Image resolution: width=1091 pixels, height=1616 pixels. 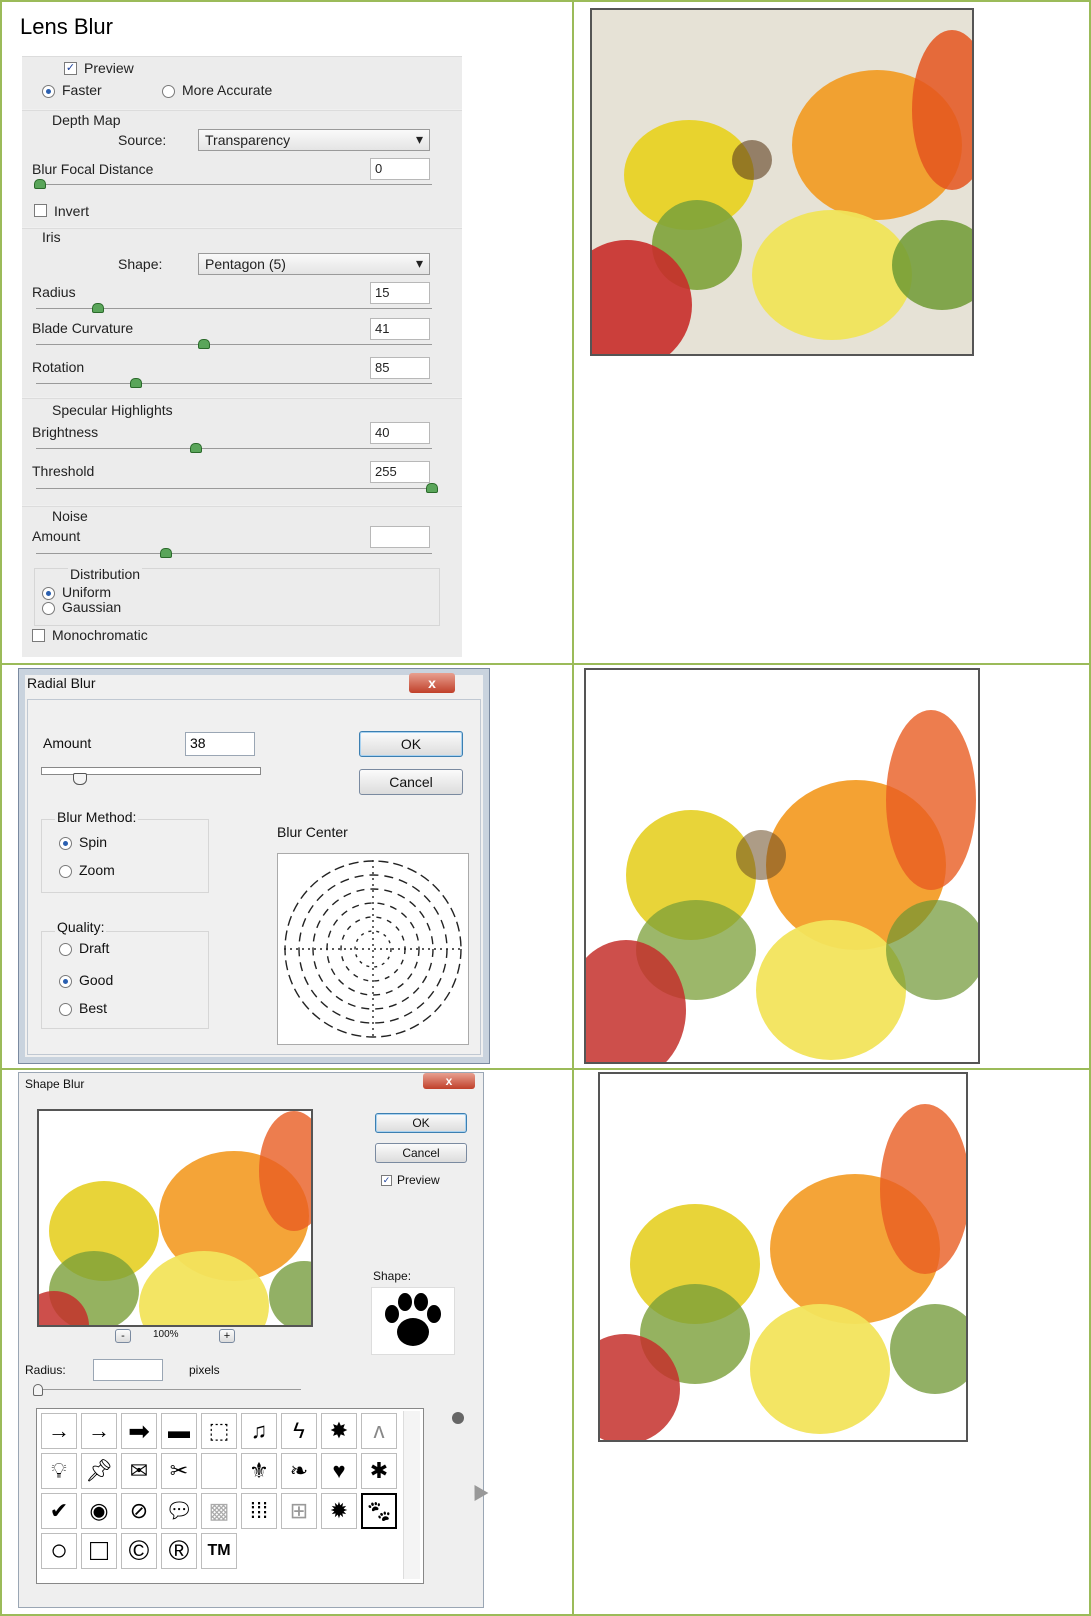 What do you see at coordinates (140, 264) in the screenshot?
I see `iris-shape-label: Shape:` at bounding box center [140, 264].